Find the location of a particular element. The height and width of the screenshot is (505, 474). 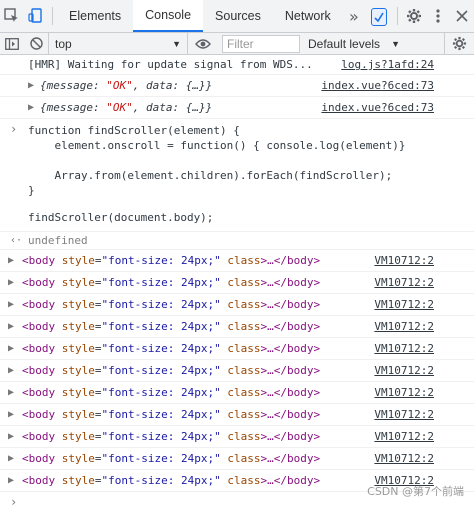

tab-network: Network is located at coordinates (308, 16).